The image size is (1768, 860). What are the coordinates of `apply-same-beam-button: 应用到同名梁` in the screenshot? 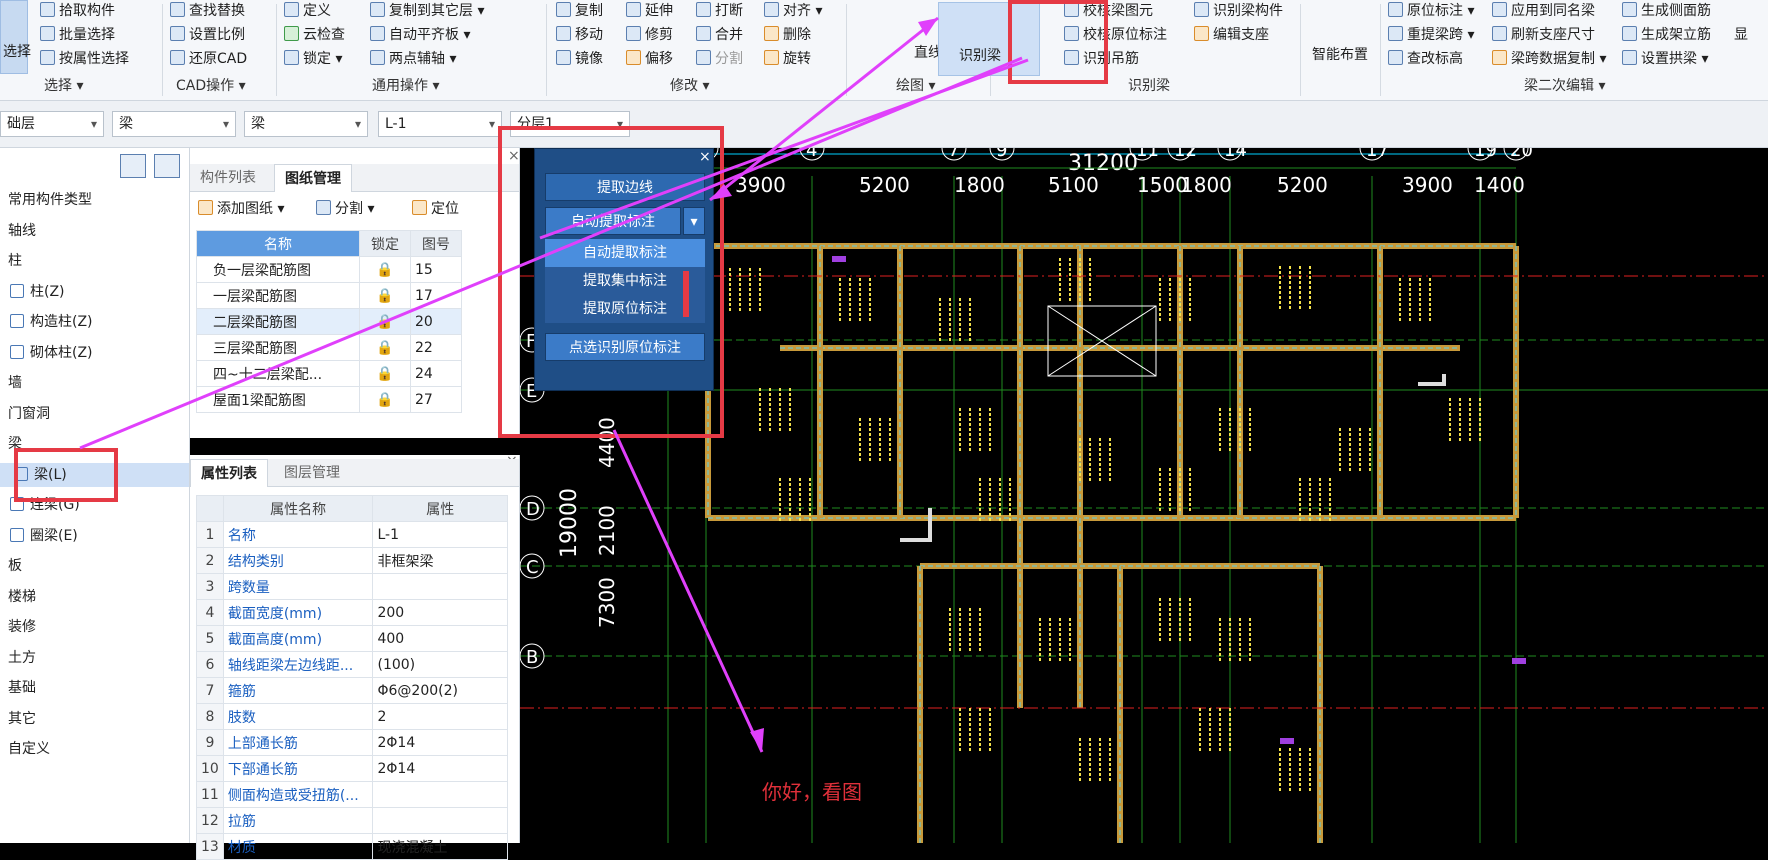 It's located at (1543, 11).